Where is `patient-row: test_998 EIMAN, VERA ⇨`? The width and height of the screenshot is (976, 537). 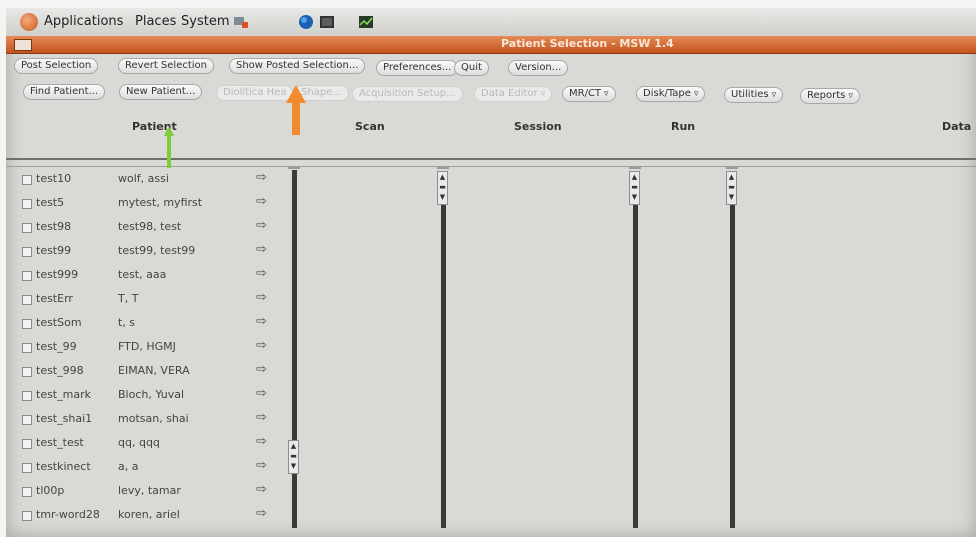 patient-row: test_998 EIMAN, VERA ⇨ is located at coordinates (146, 374).